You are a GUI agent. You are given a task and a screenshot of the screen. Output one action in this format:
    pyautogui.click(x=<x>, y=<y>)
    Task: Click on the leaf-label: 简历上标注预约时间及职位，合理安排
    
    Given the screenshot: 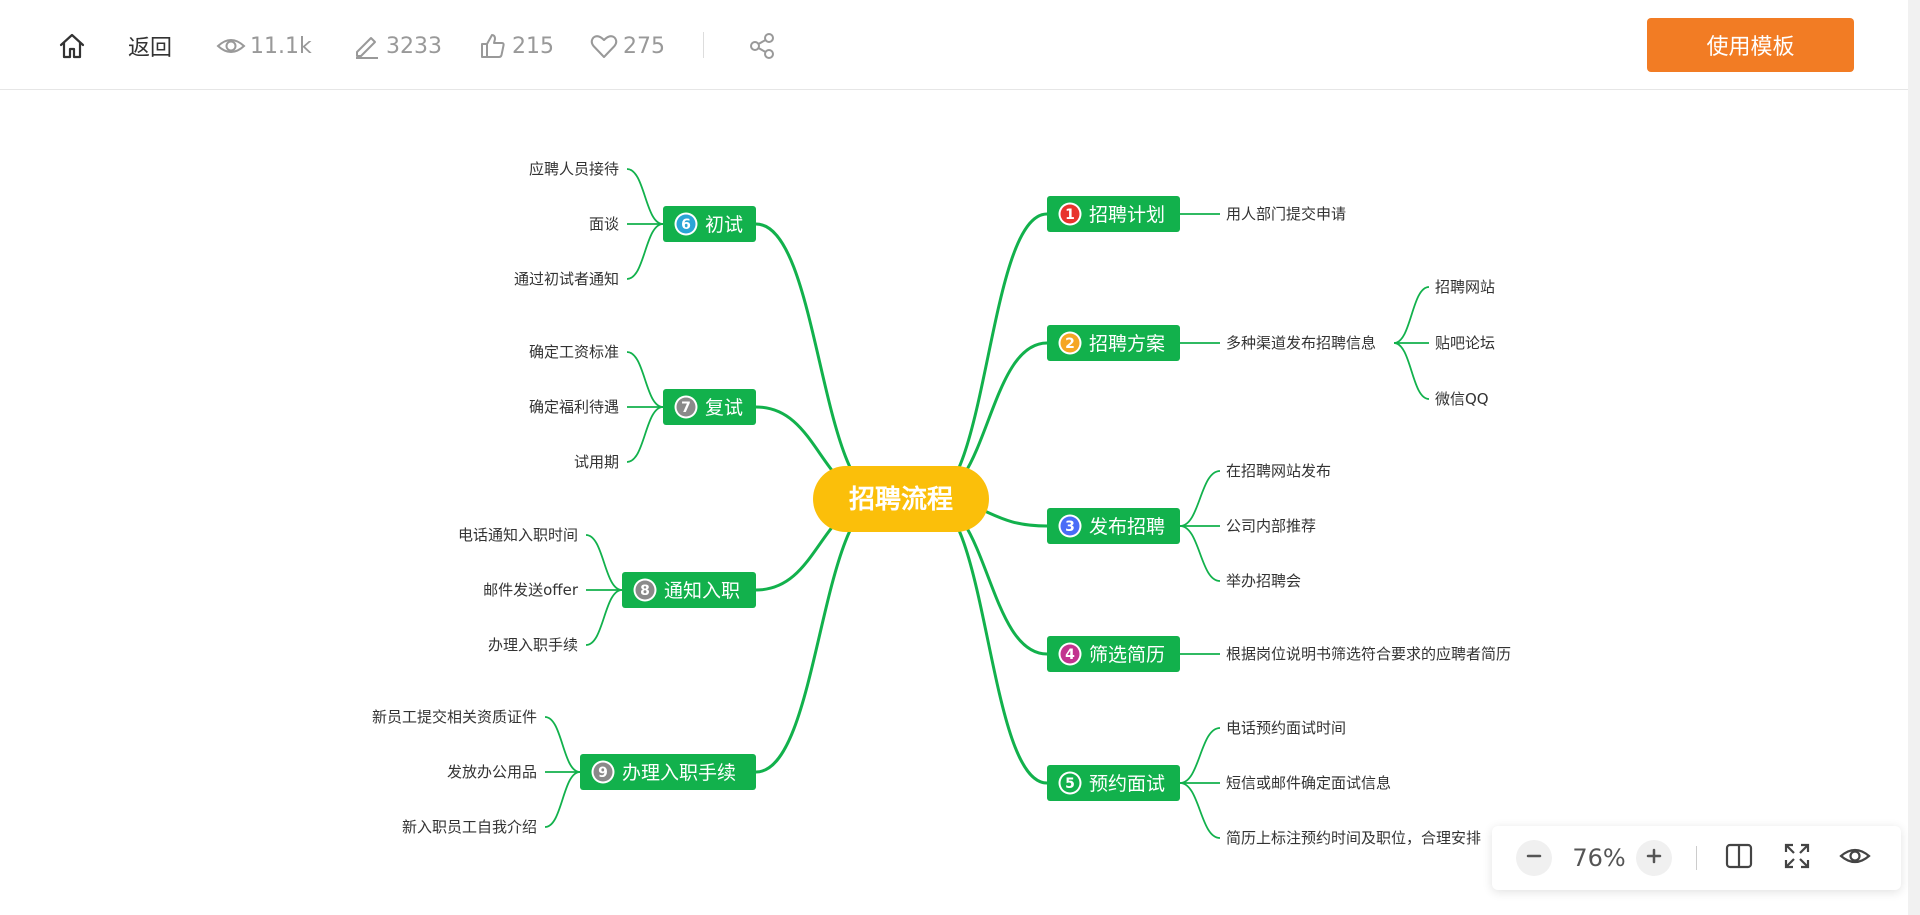 What is the action you would take?
    pyautogui.click(x=1353, y=838)
    